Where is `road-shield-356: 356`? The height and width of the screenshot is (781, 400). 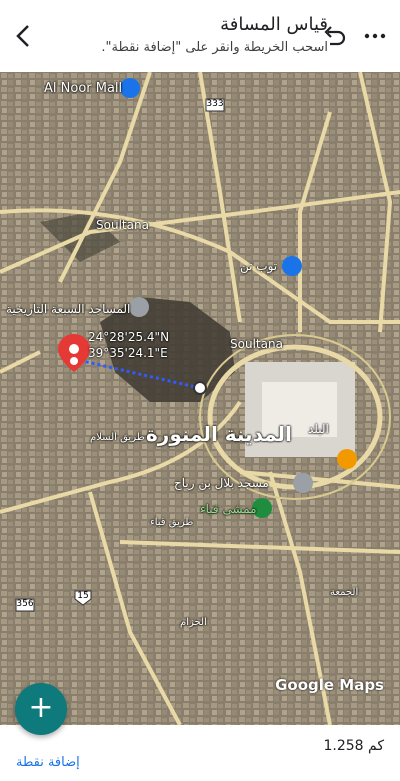 road-shield-356: 356 is located at coordinates (25, 604).